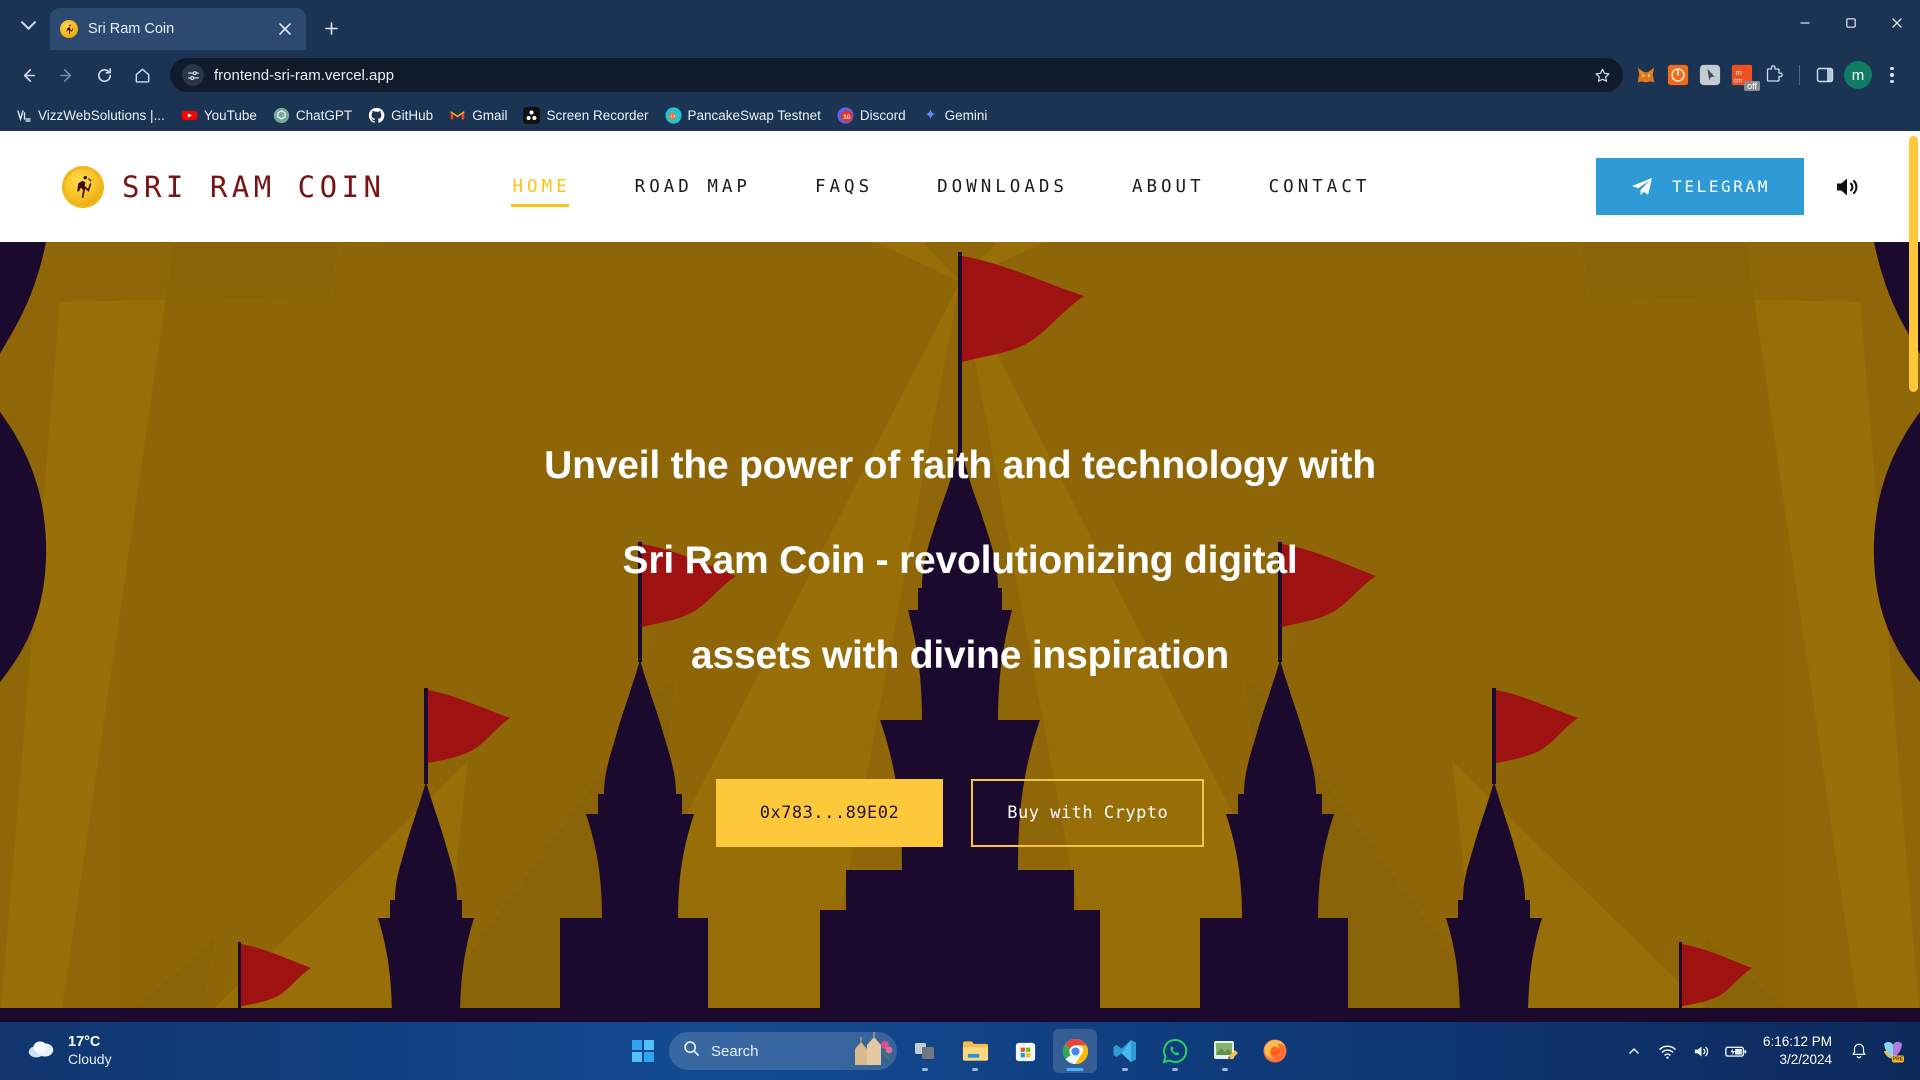 The image size is (1920, 1080). What do you see at coordinates (1892, 75) in the screenshot?
I see `three-dot-menu-icon` at bounding box center [1892, 75].